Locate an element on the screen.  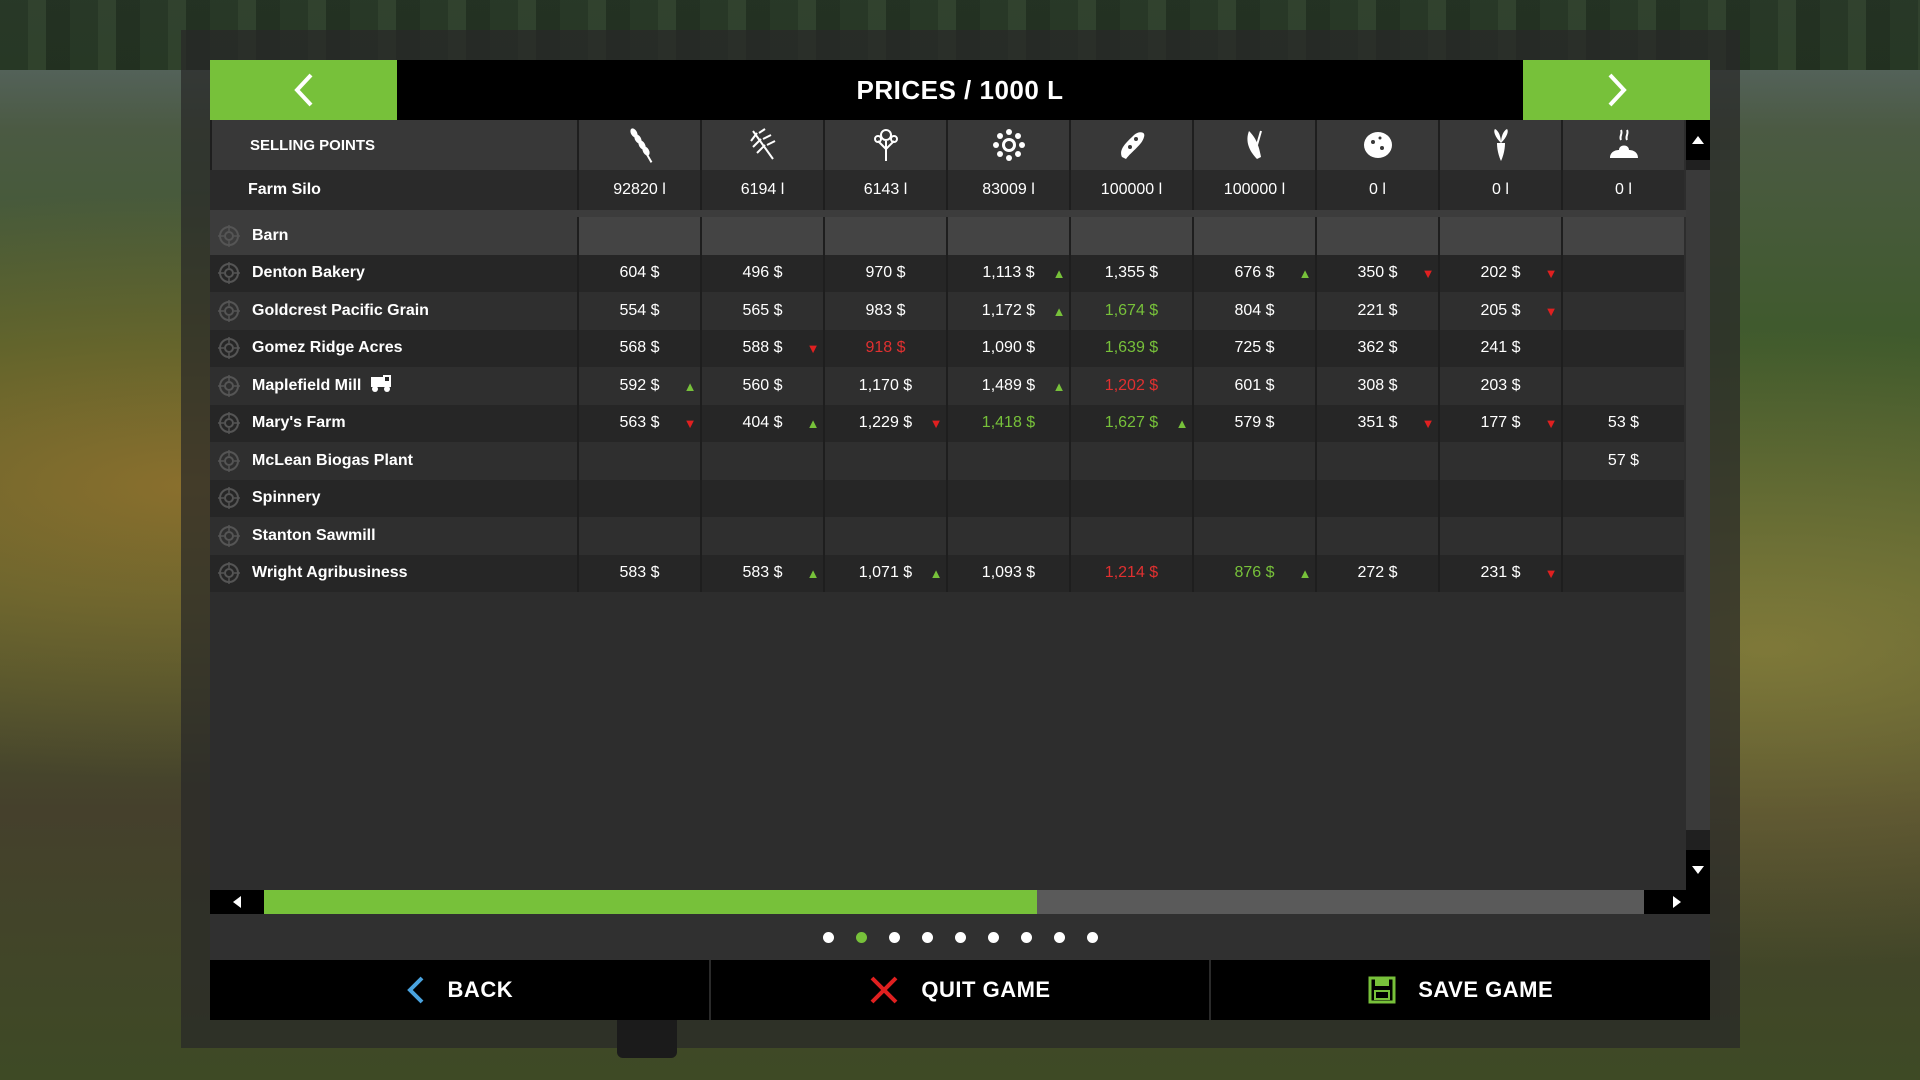
next-page-button is located at coordinates (1616, 90).